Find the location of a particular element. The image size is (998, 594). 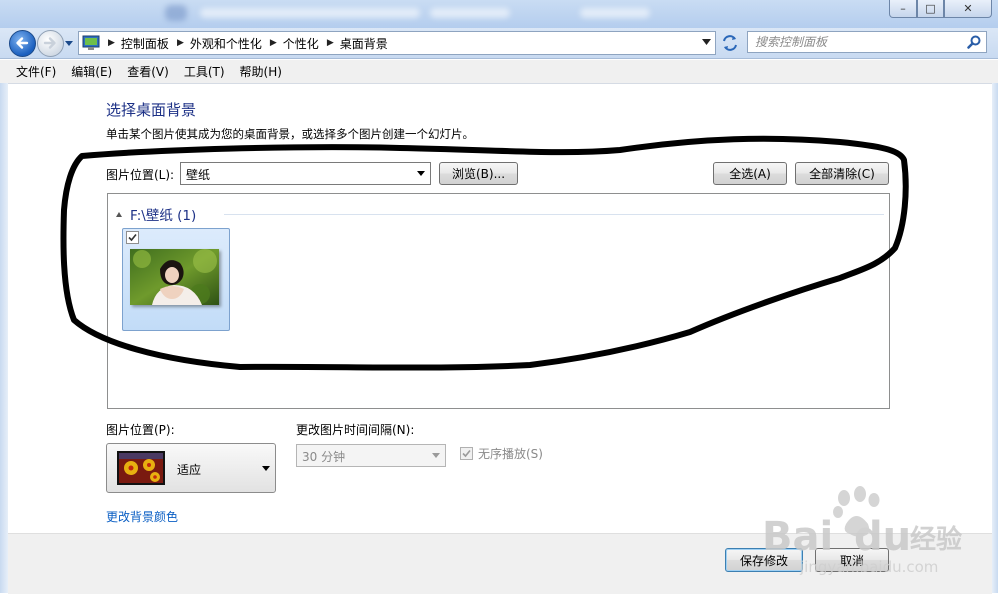

interval-select: 30 分钟 is located at coordinates (371, 455).